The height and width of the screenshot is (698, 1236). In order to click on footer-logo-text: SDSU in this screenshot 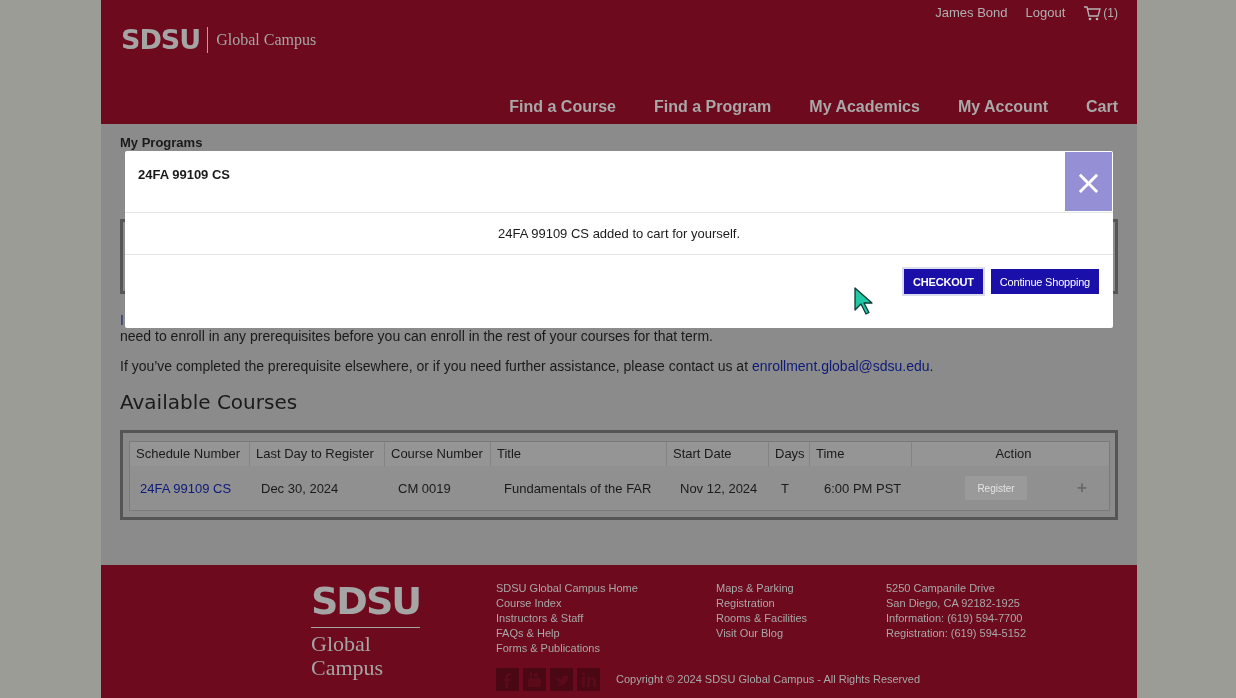, I will do `click(366, 604)`.